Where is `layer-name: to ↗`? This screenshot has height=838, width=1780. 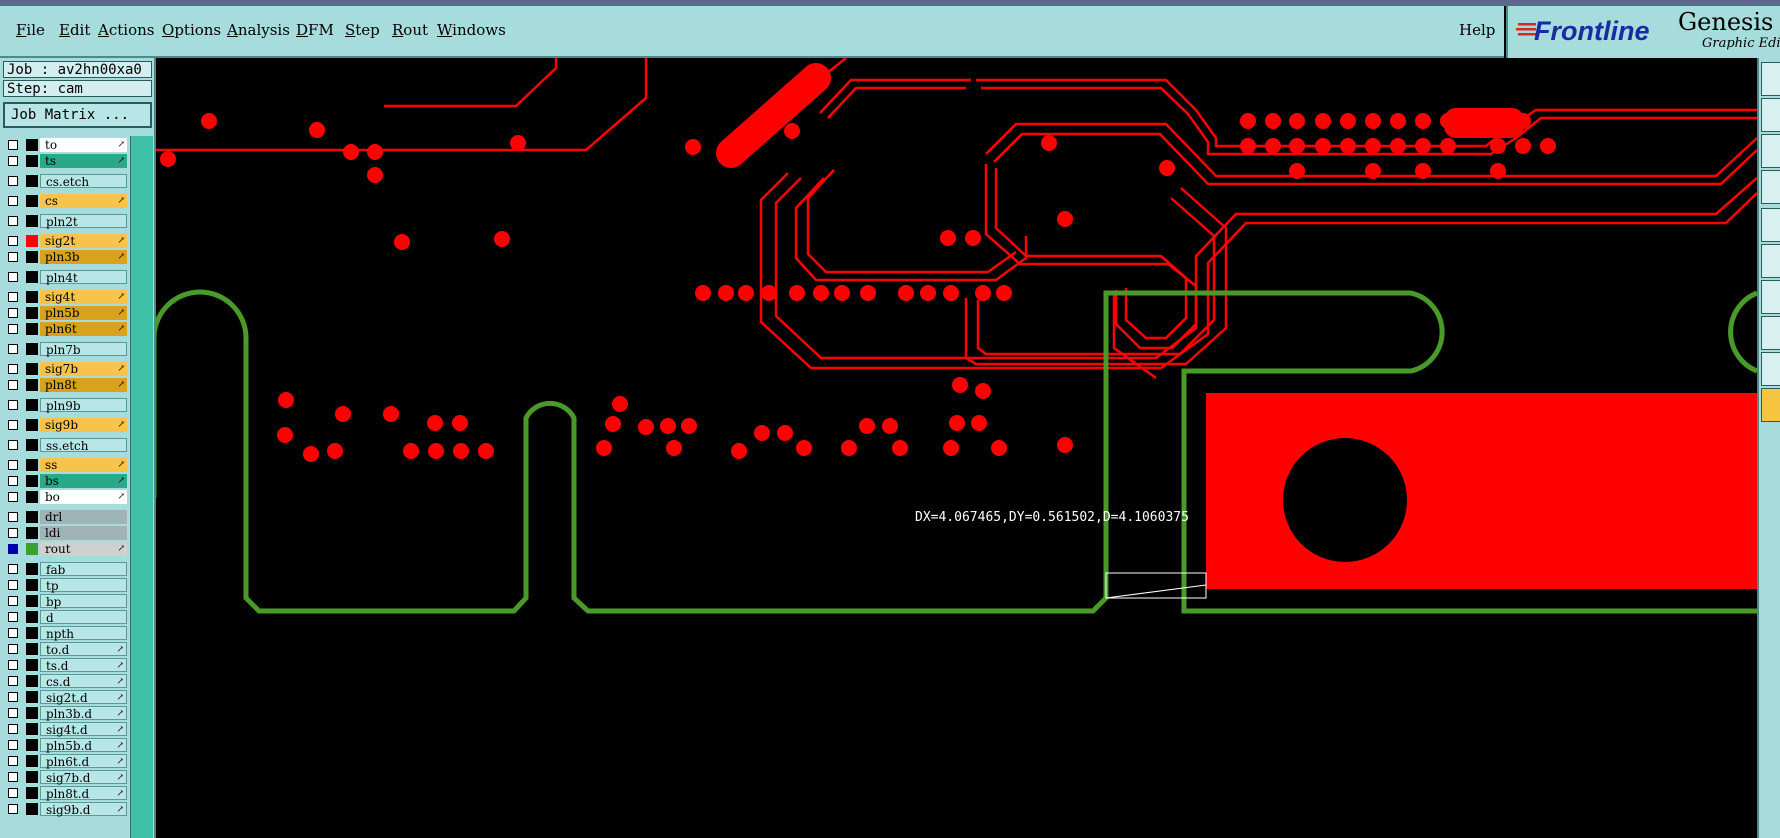
layer-name: to ↗ is located at coordinates (83, 145).